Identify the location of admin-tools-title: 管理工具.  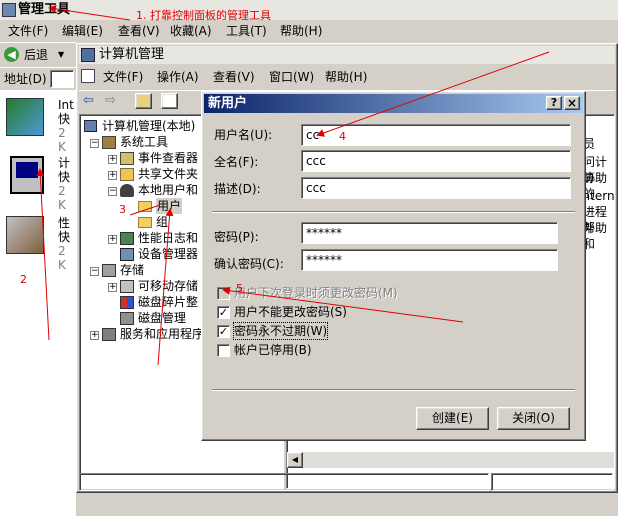
(44, 9).